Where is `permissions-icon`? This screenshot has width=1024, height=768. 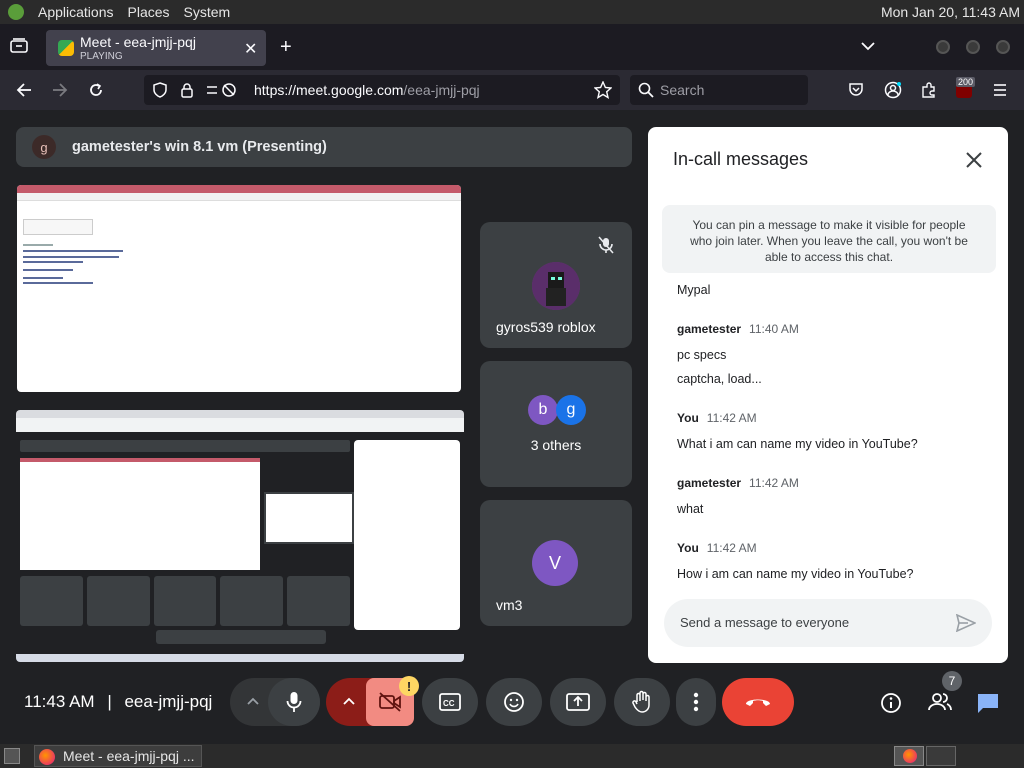
permissions-icon is located at coordinates (222, 90).